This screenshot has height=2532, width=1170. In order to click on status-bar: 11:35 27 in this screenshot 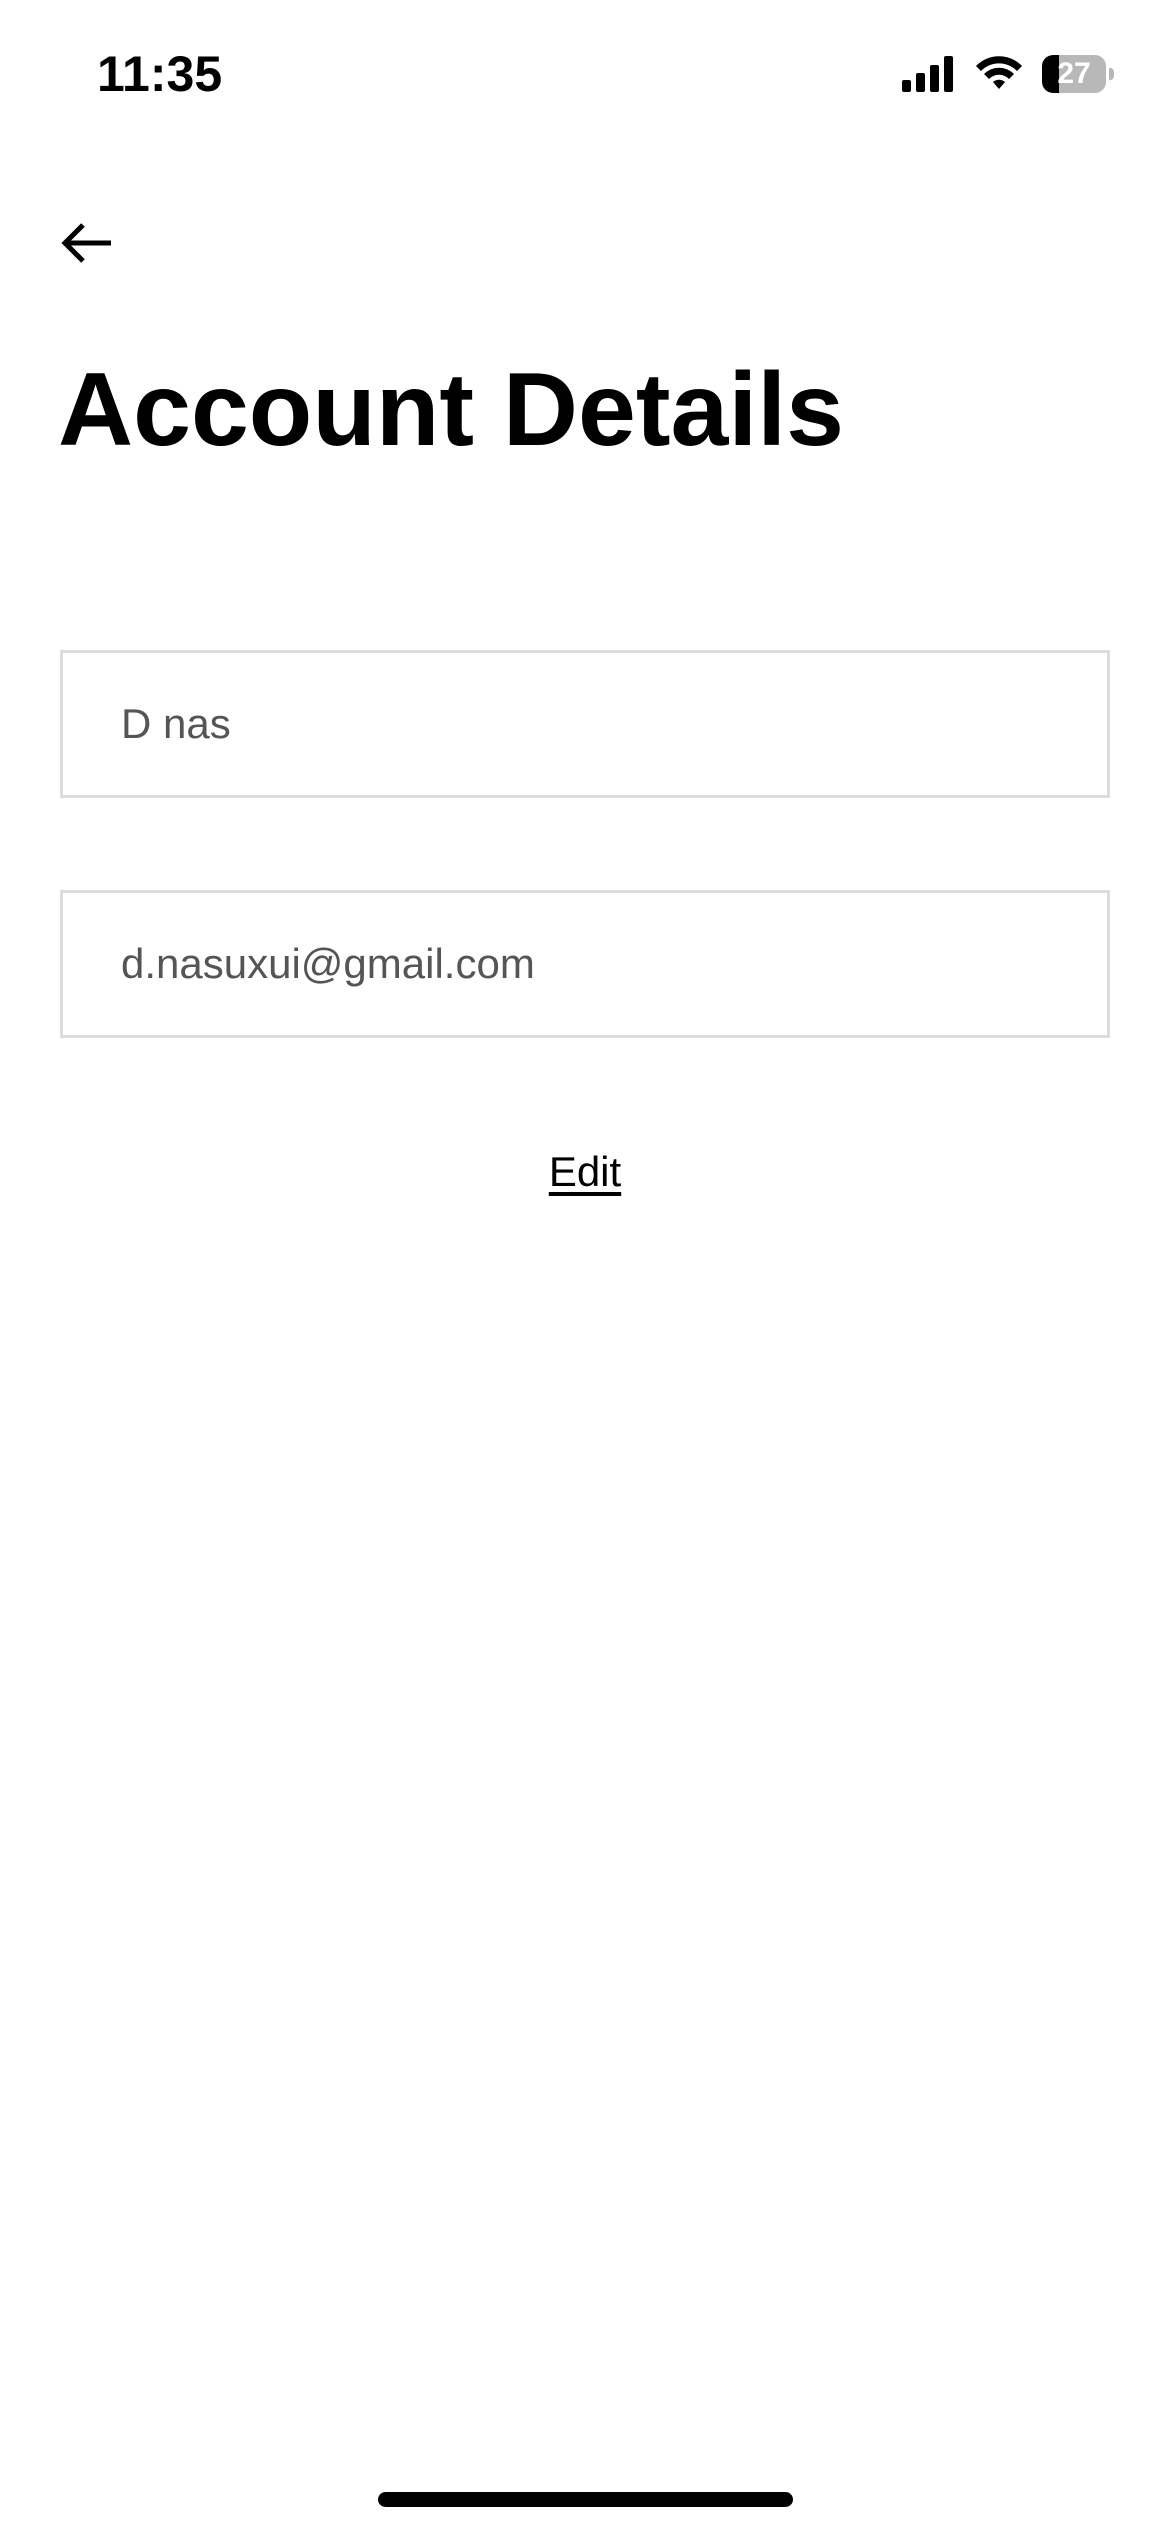, I will do `click(585, 75)`.